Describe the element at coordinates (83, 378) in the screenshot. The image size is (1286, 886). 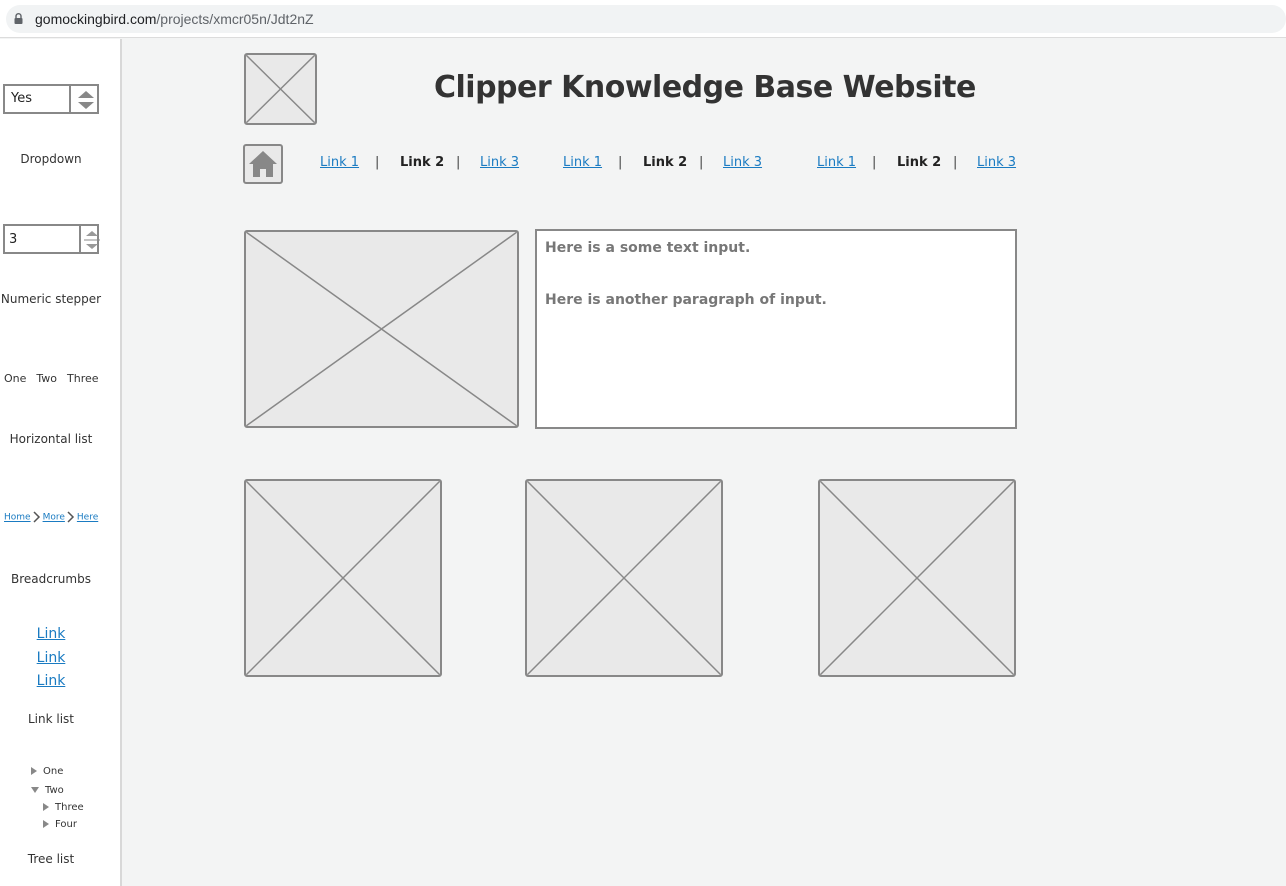
I see `hlist-item: Three` at that location.